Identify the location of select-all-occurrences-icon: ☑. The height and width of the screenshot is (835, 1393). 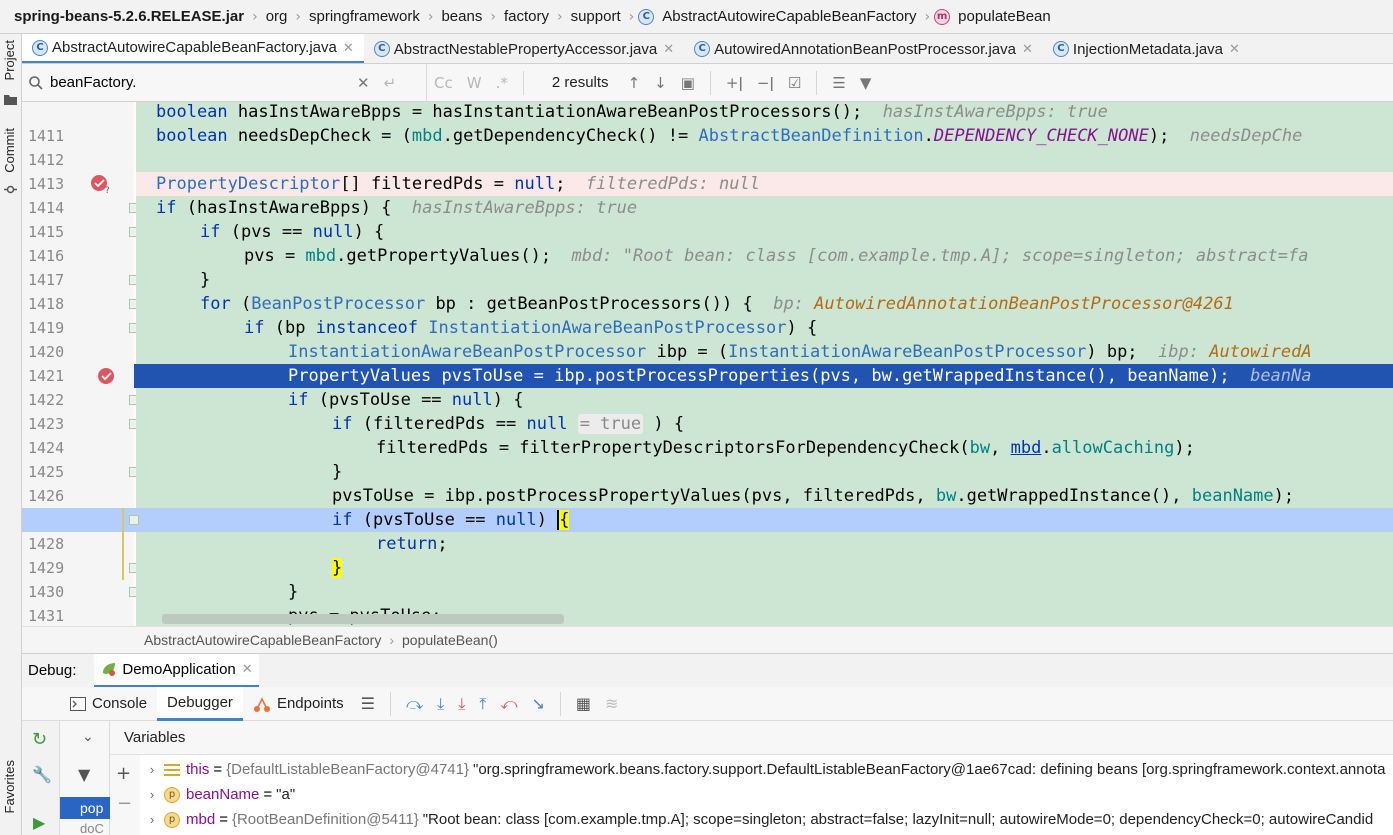
(794, 83).